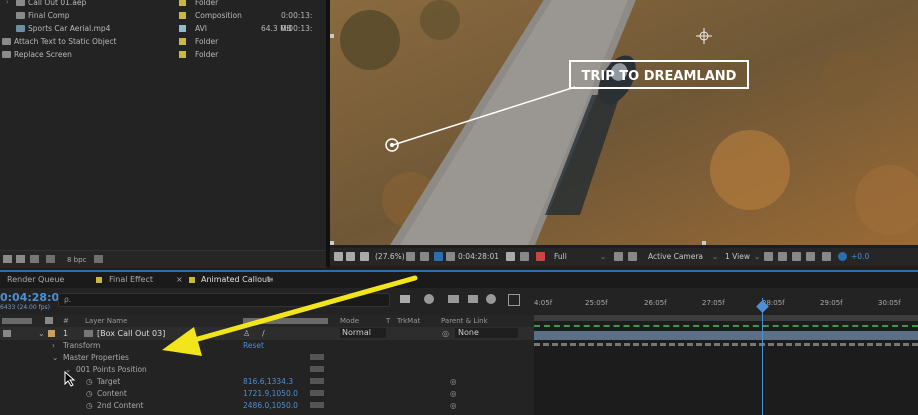  I want to click on preview-icon, so click(826, 256).